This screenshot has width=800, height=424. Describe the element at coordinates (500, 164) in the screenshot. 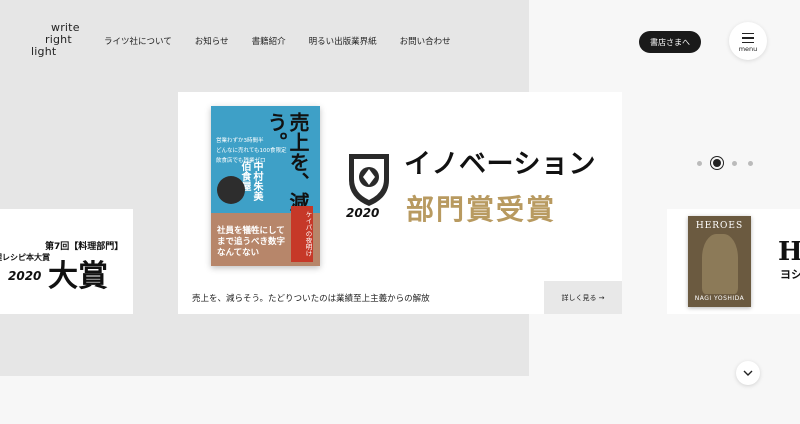

I see `award-title: イノベーション` at that location.